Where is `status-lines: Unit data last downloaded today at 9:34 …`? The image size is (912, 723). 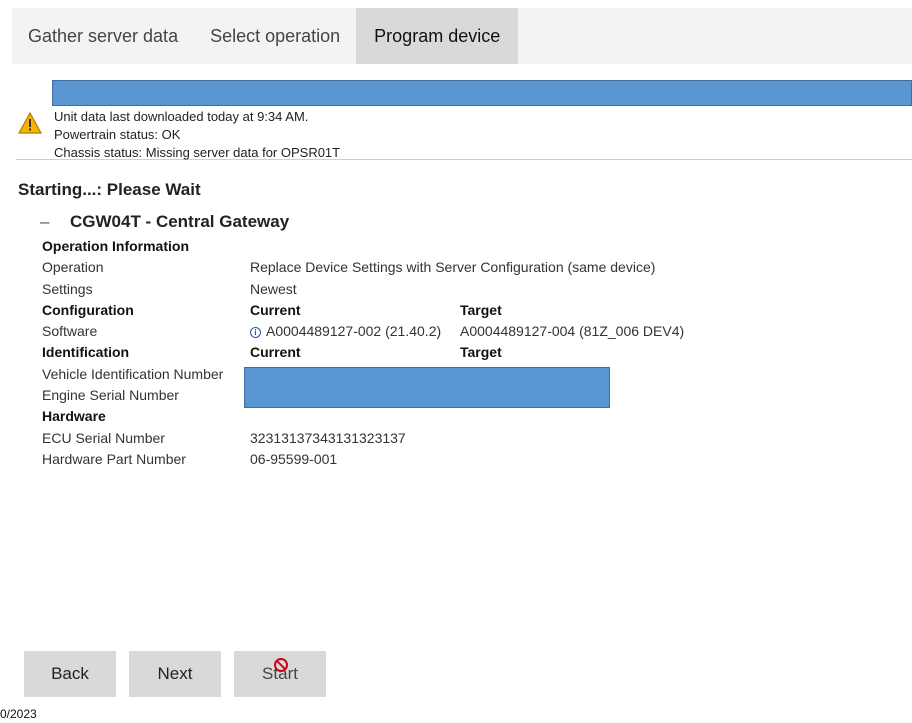 status-lines: Unit data last downloaded today at 9:34 … is located at coordinates (197, 135).